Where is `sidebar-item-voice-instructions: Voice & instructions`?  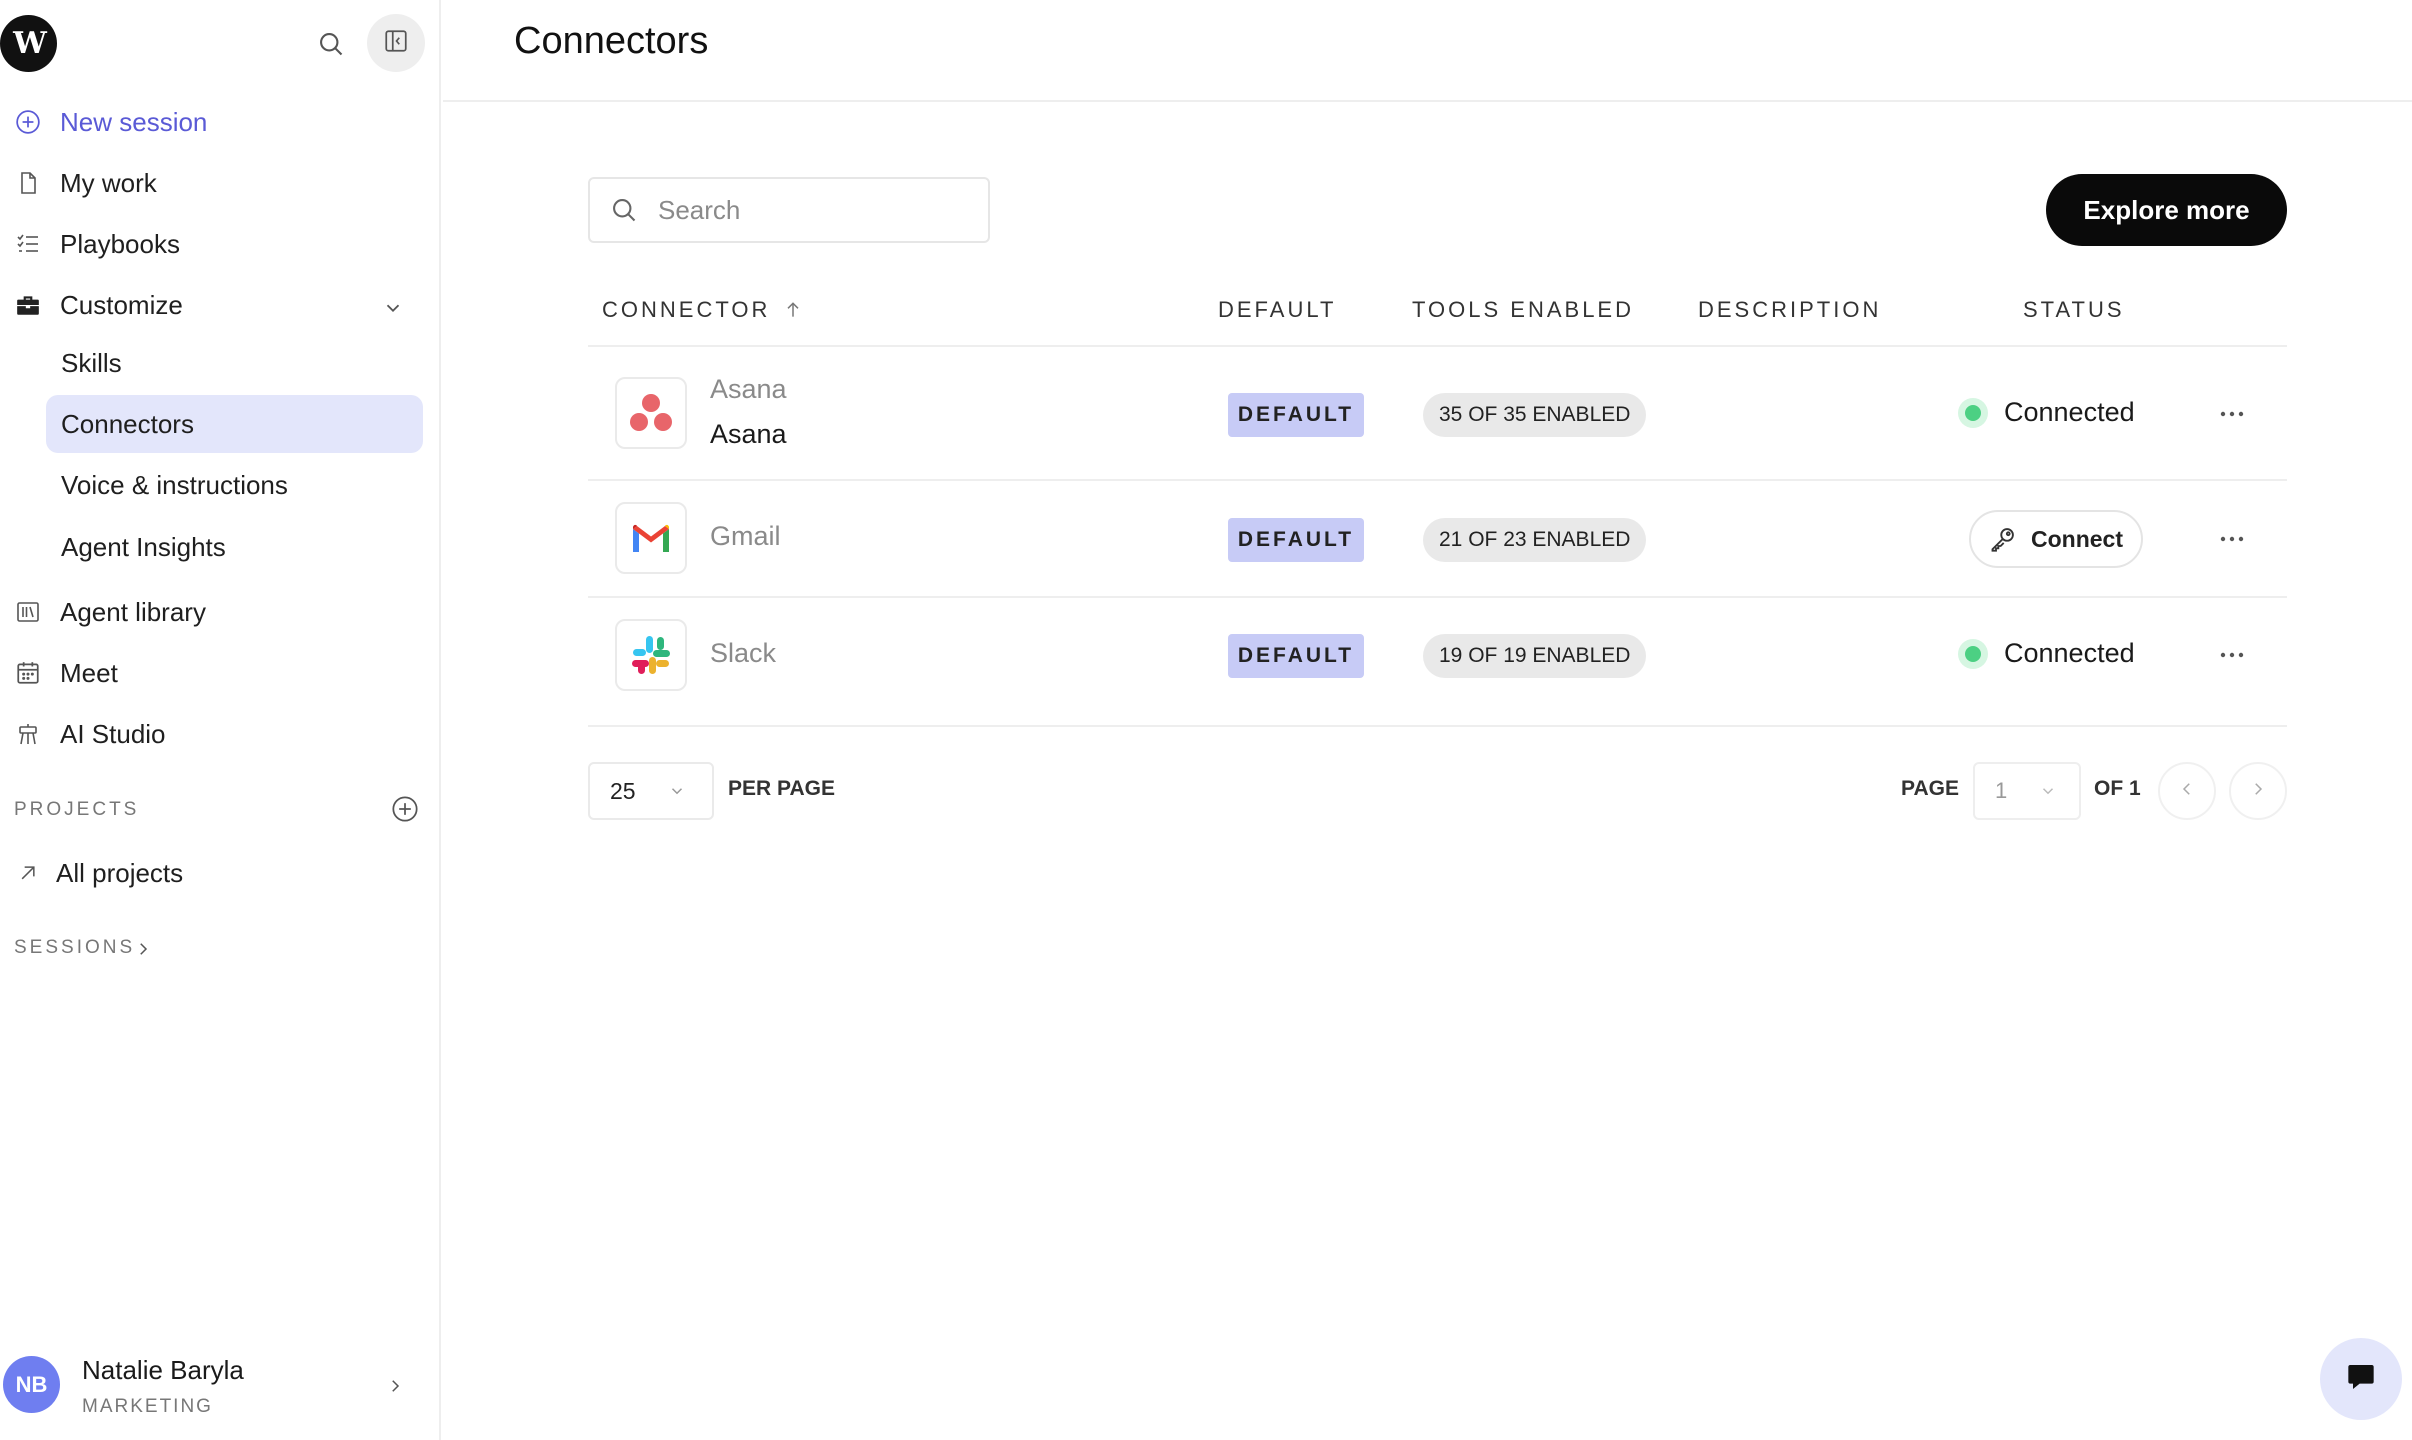 sidebar-item-voice-instructions: Voice & instructions is located at coordinates (234, 485).